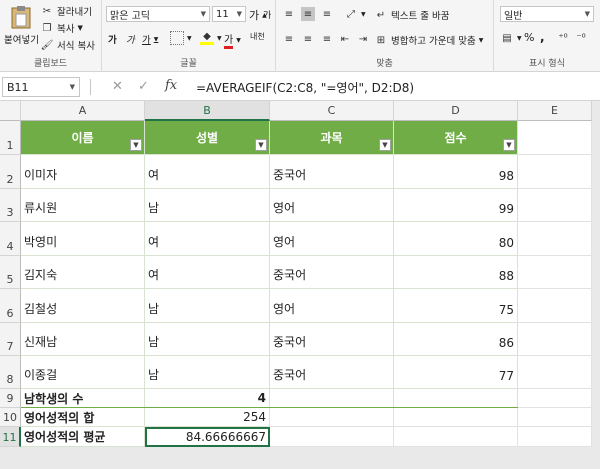 The width and height of the screenshot is (600, 469). What do you see at coordinates (10, 437) in the screenshot?
I see `row-header-11: 11` at bounding box center [10, 437].